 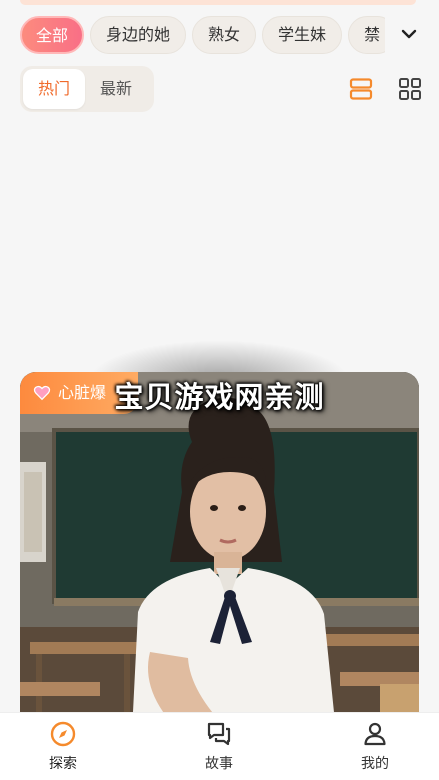 What do you see at coordinates (409, 34) in the screenshot?
I see `chevron-down-icon` at bounding box center [409, 34].